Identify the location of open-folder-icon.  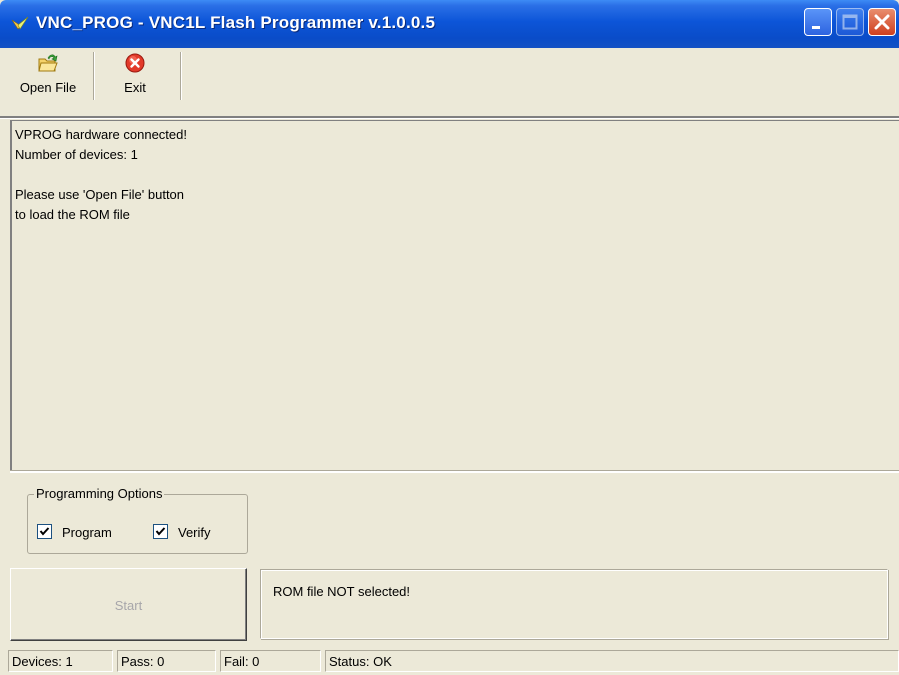
(48, 63).